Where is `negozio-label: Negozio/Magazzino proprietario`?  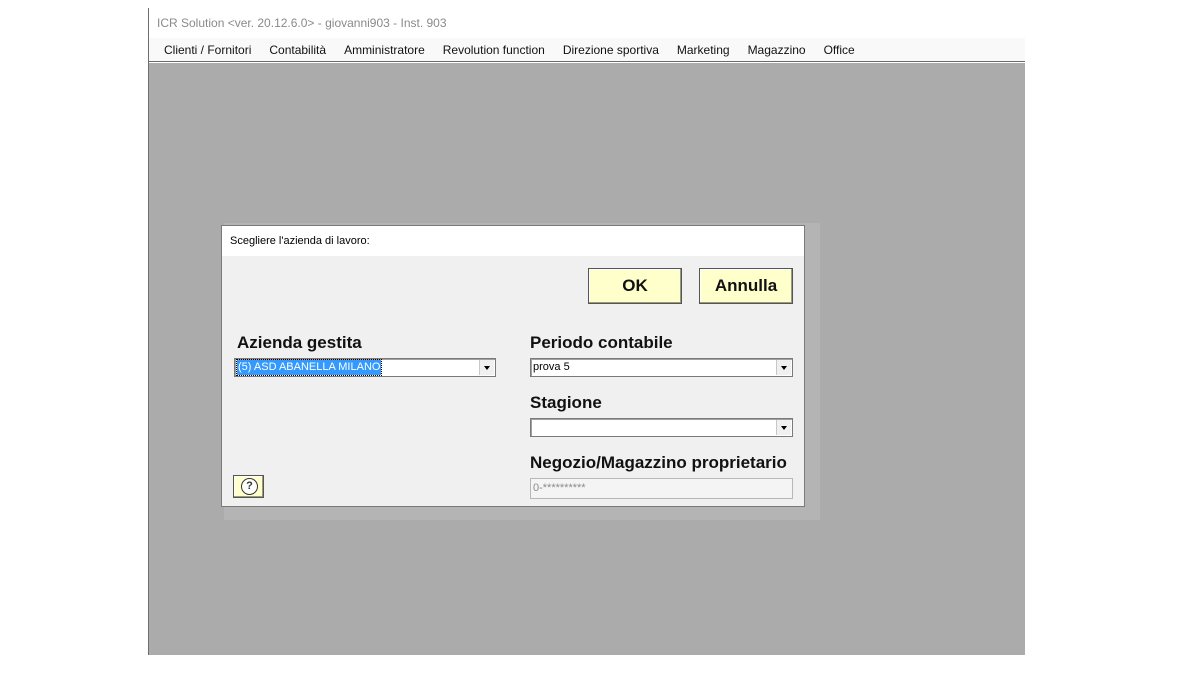
negozio-label: Negozio/Magazzino proprietario is located at coordinates (658, 462).